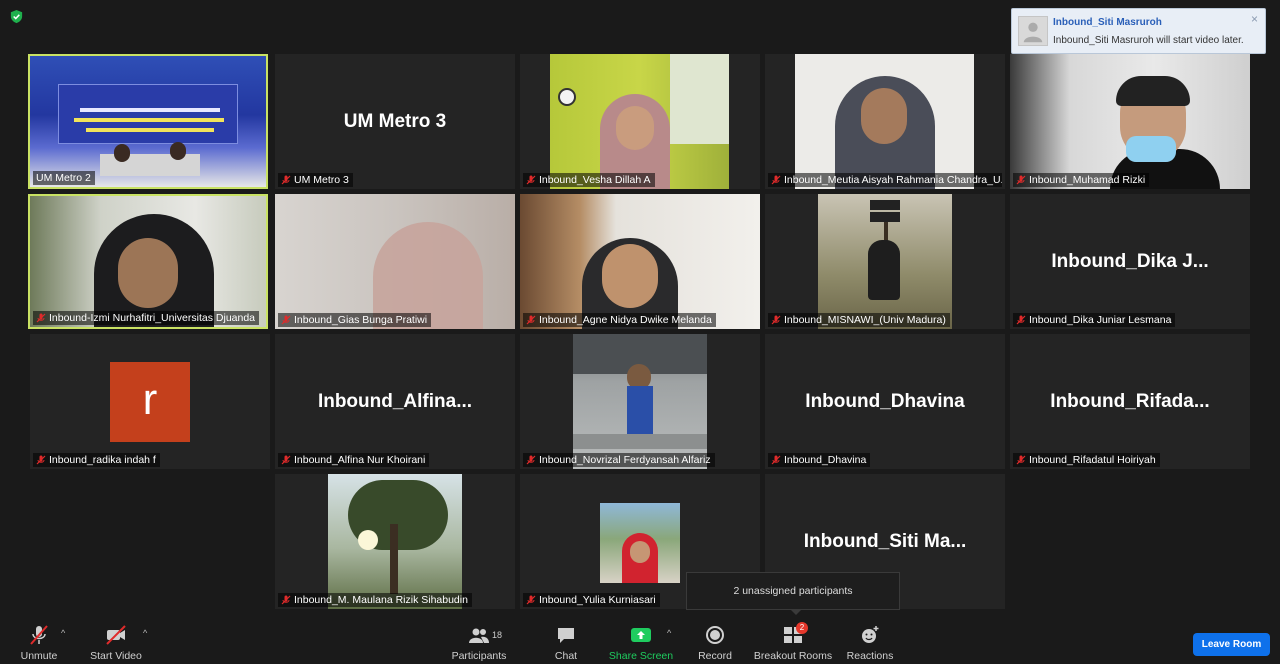 Image resolution: width=1280 pixels, height=664 pixels. I want to click on participants-icon, so click(479, 635).